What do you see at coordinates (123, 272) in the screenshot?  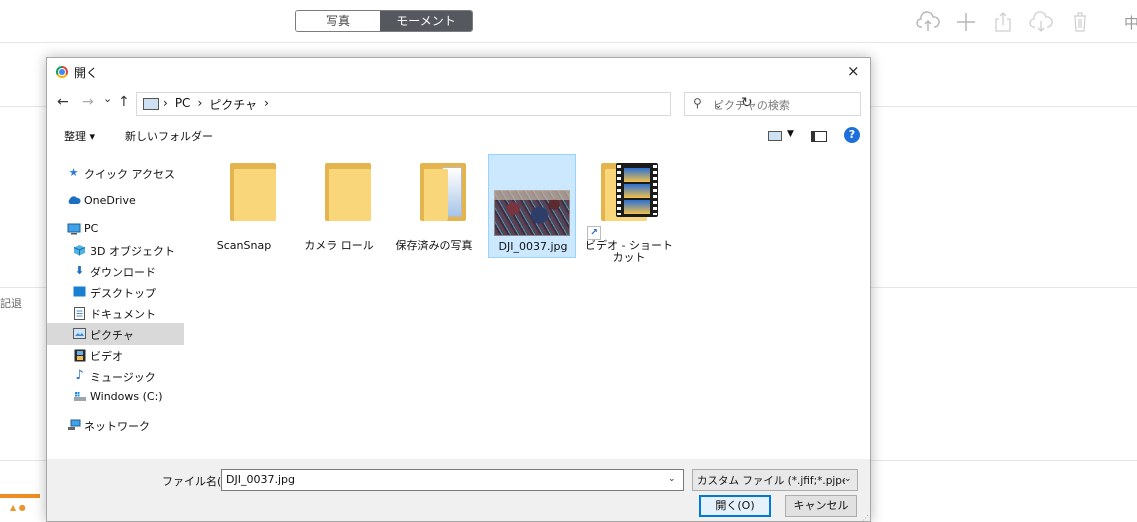 I see `sidebar-item-label: ダウンロード` at bounding box center [123, 272].